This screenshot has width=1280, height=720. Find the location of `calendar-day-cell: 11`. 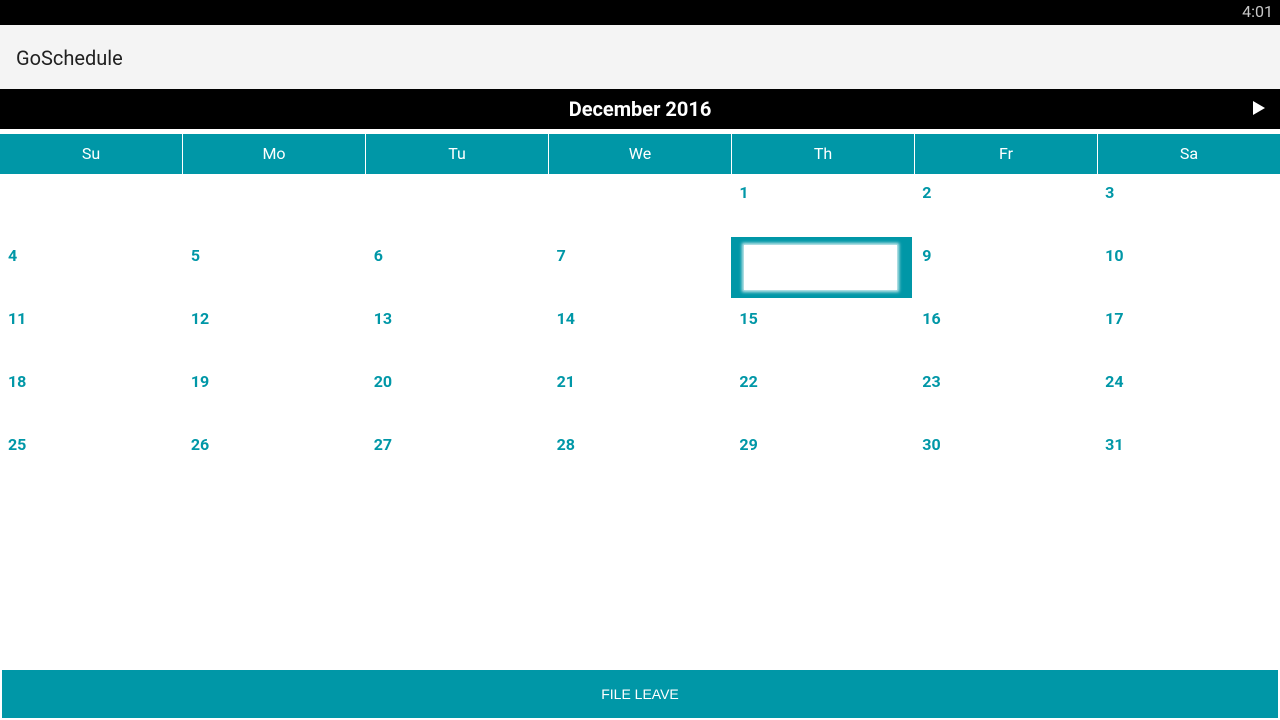

calendar-day-cell: 11 is located at coordinates (91, 331).